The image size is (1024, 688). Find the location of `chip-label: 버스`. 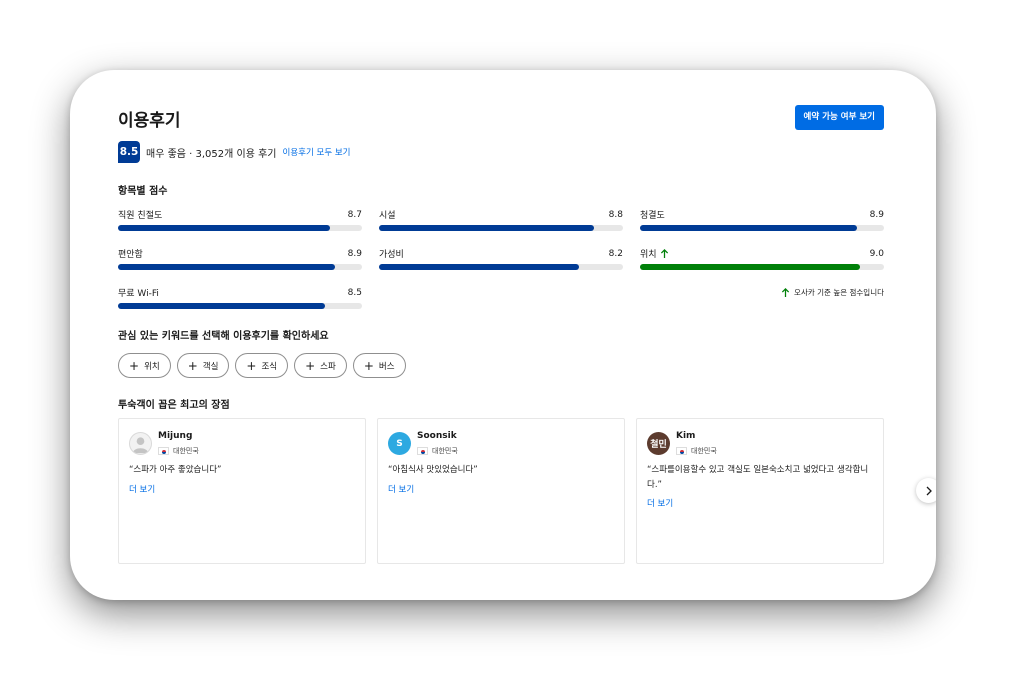

chip-label: 버스 is located at coordinates (386, 366).